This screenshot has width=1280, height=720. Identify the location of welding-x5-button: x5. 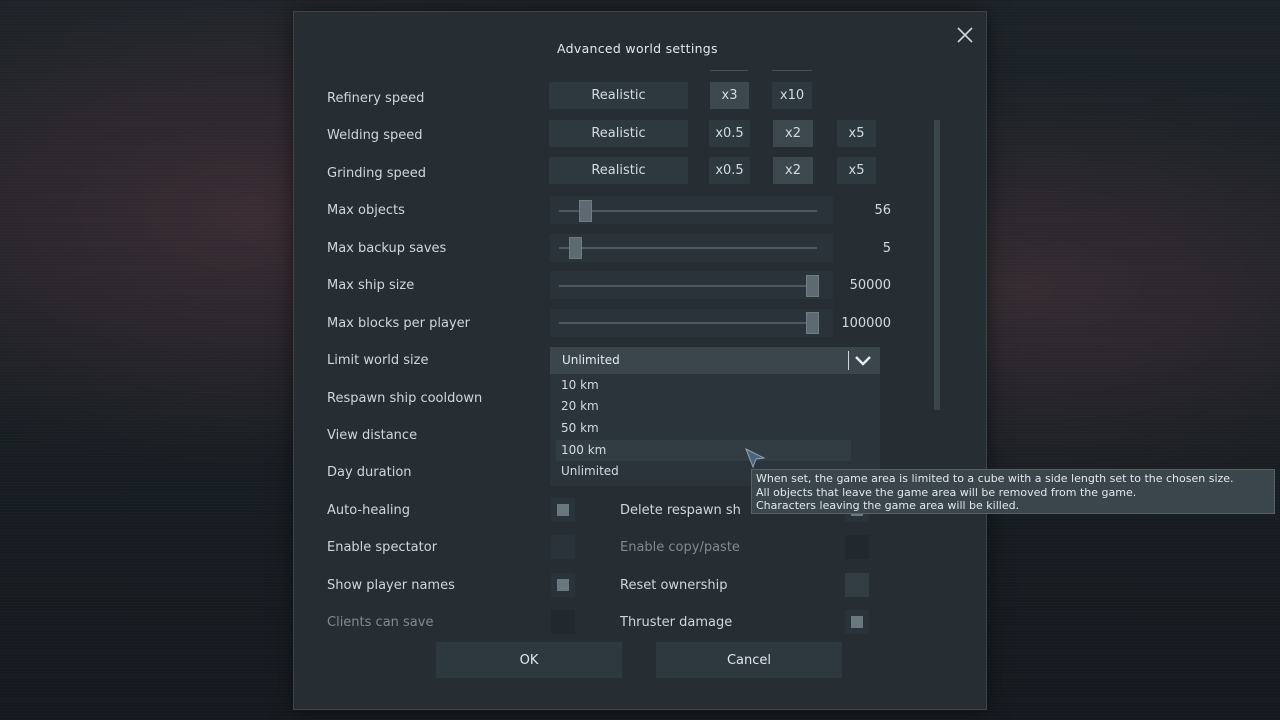
(856, 133).